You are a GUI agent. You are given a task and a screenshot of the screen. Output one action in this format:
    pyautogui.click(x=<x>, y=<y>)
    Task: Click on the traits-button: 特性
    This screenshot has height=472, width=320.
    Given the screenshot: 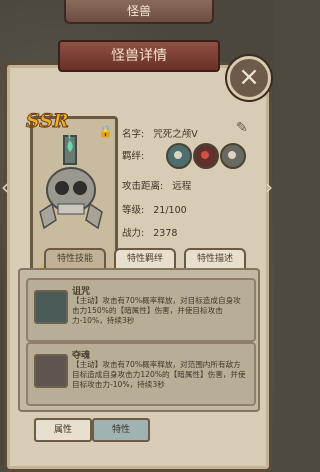 What is the action you would take?
    pyautogui.click(x=121, y=430)
    